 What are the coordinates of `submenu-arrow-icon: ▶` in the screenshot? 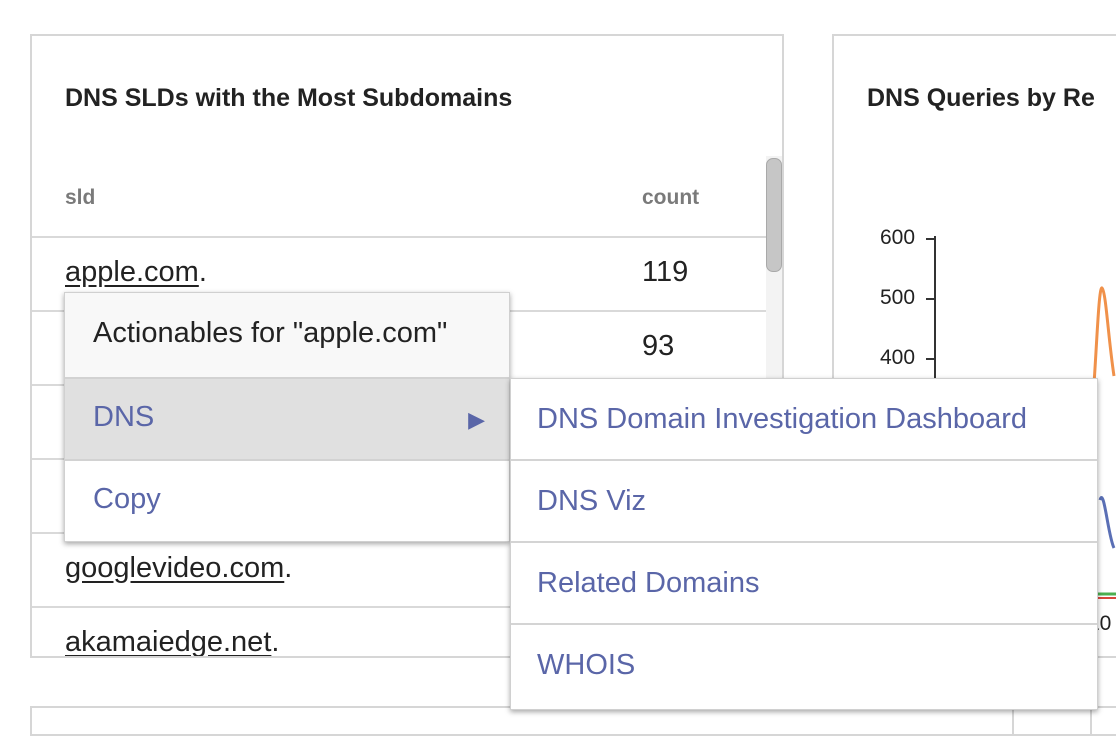 It's located at (476, 419).